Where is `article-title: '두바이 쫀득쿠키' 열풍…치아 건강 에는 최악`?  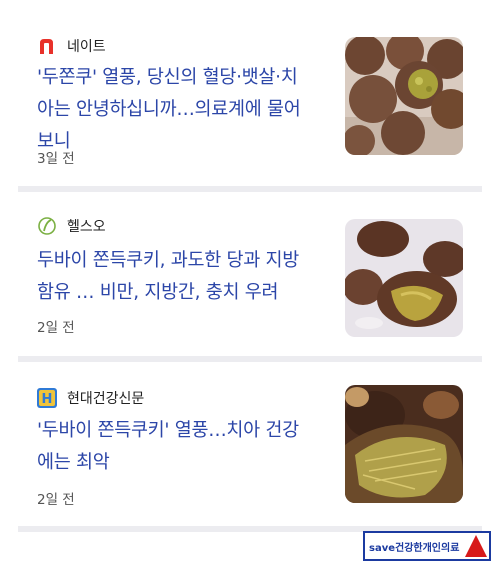
article-title: '두바이 쫀득쿠키' 열풍…치아 건강 에는 최악 is located at coordinates (182, 447).